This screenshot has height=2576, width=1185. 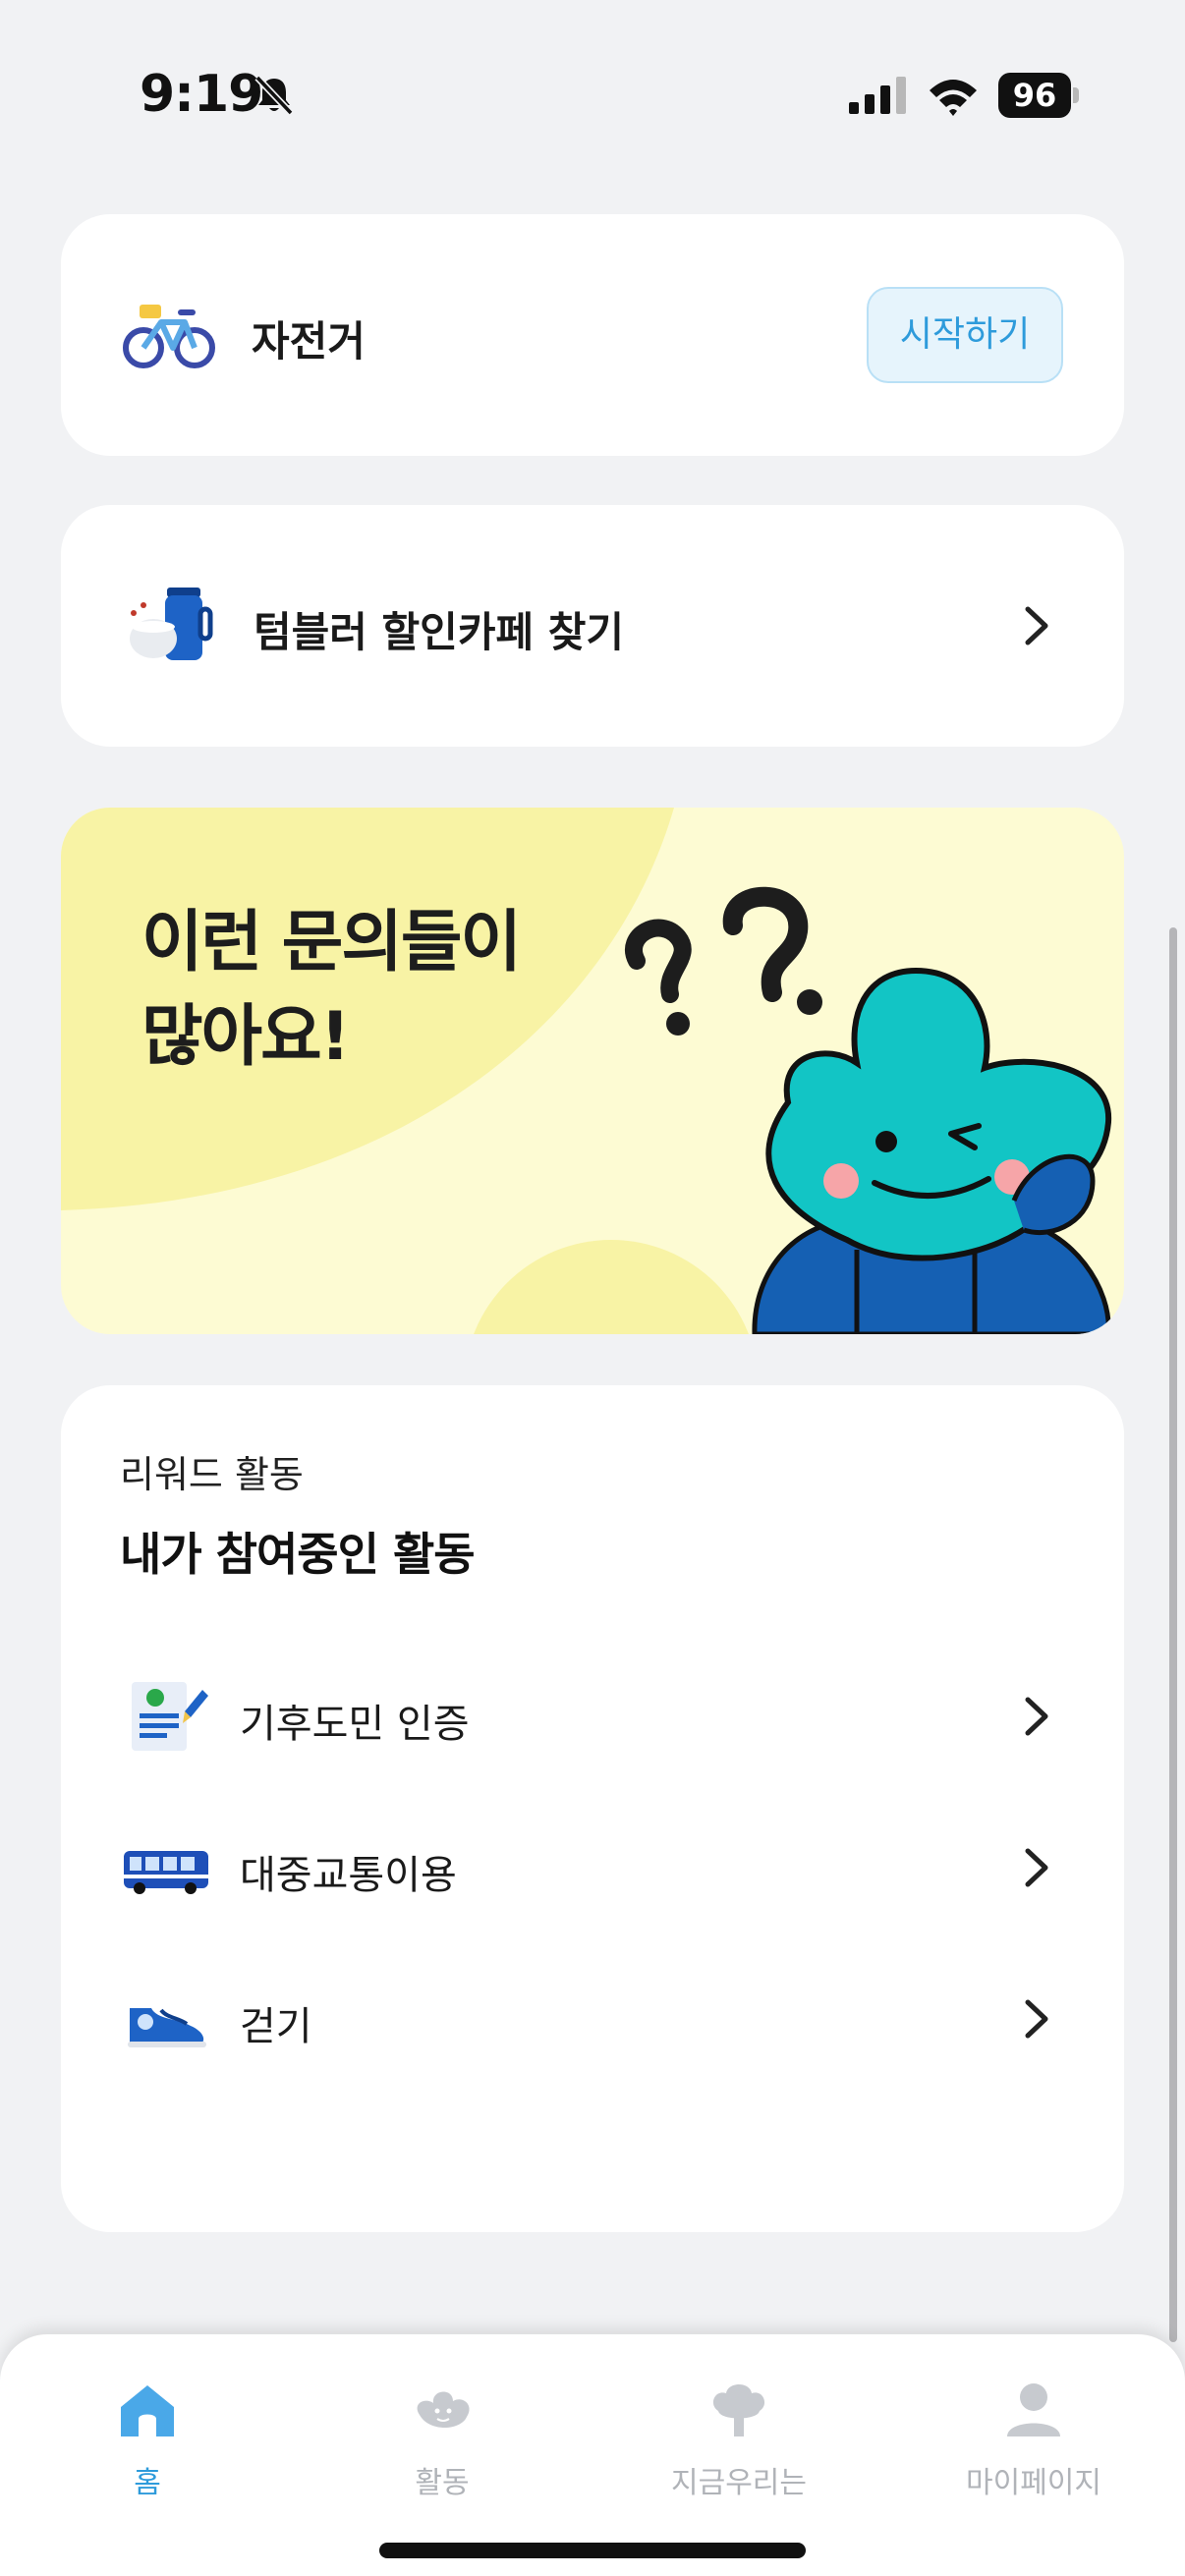 I want to click on banner-title: 이런 문의들이 많아요!, so click(x=332, y=990).